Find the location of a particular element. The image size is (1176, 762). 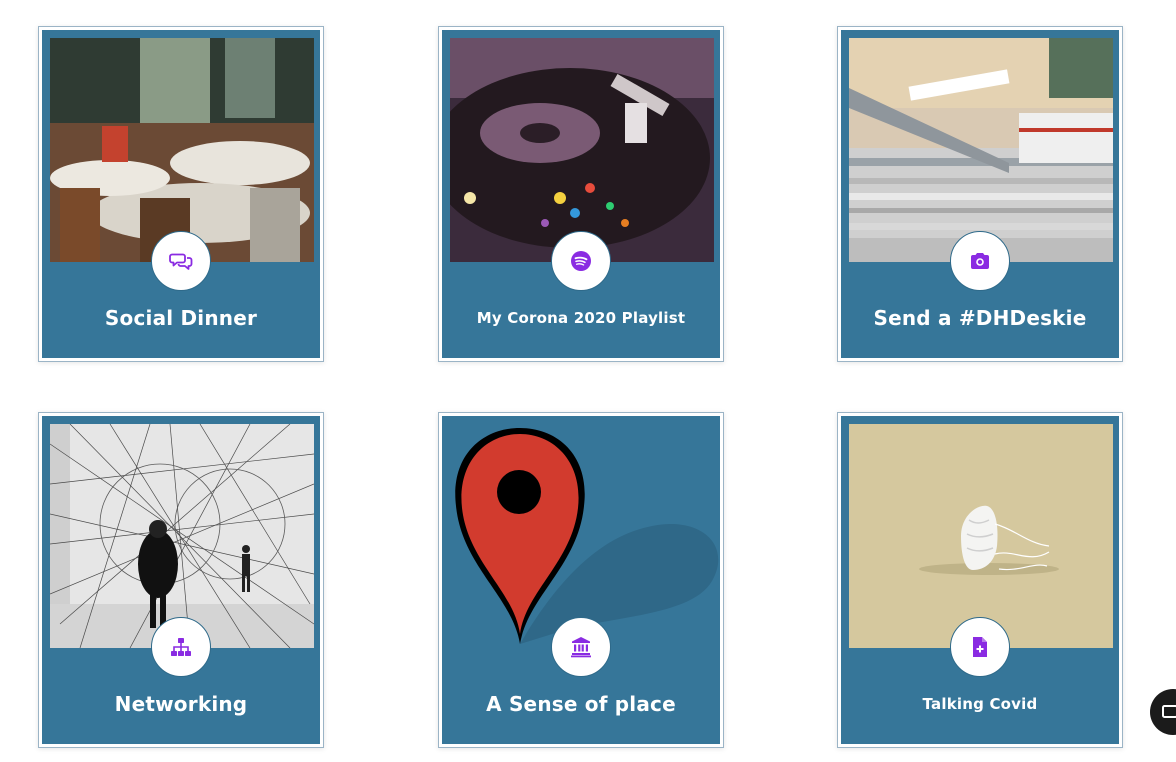

landmark-icon-badge is located at coordinates (581, 647).